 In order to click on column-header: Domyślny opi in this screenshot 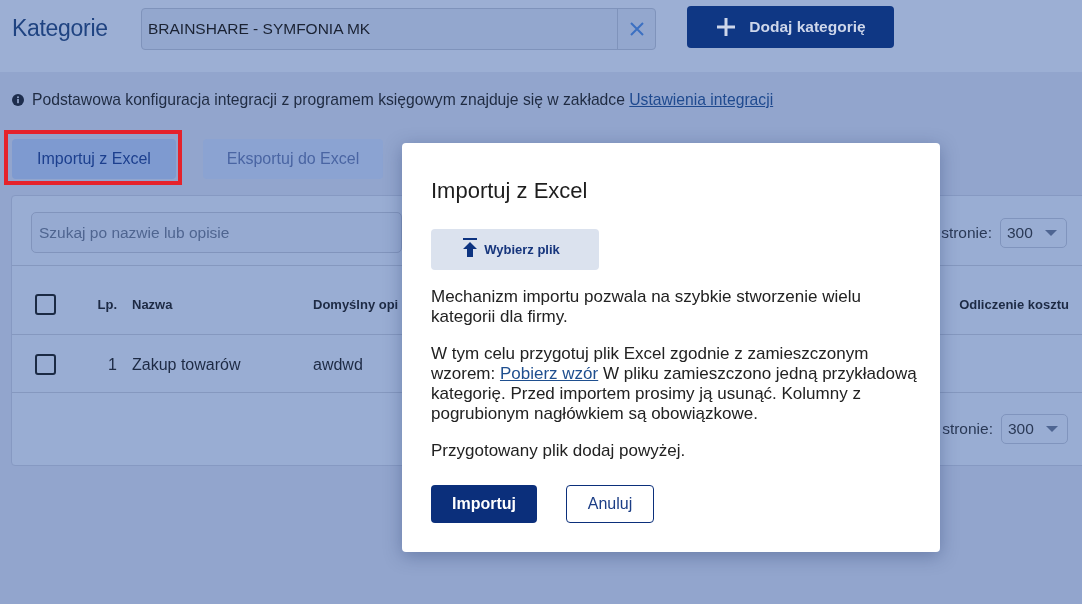, I will do `click(356, 304)`.